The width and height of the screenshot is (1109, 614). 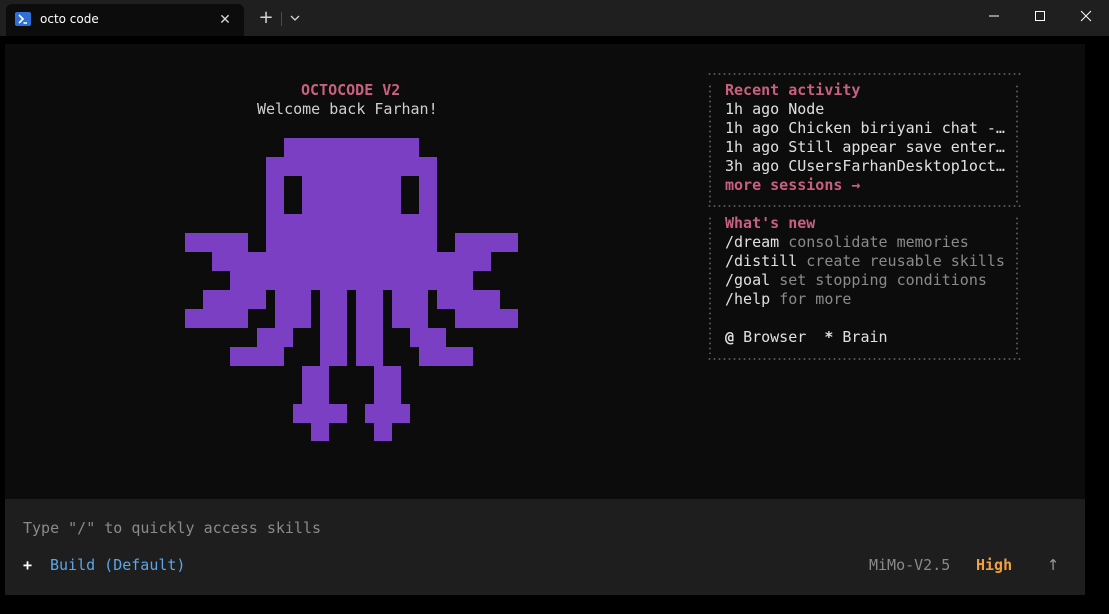 I want to click on command-item: /goal set stopping conditions, so click(x=856, y=280).